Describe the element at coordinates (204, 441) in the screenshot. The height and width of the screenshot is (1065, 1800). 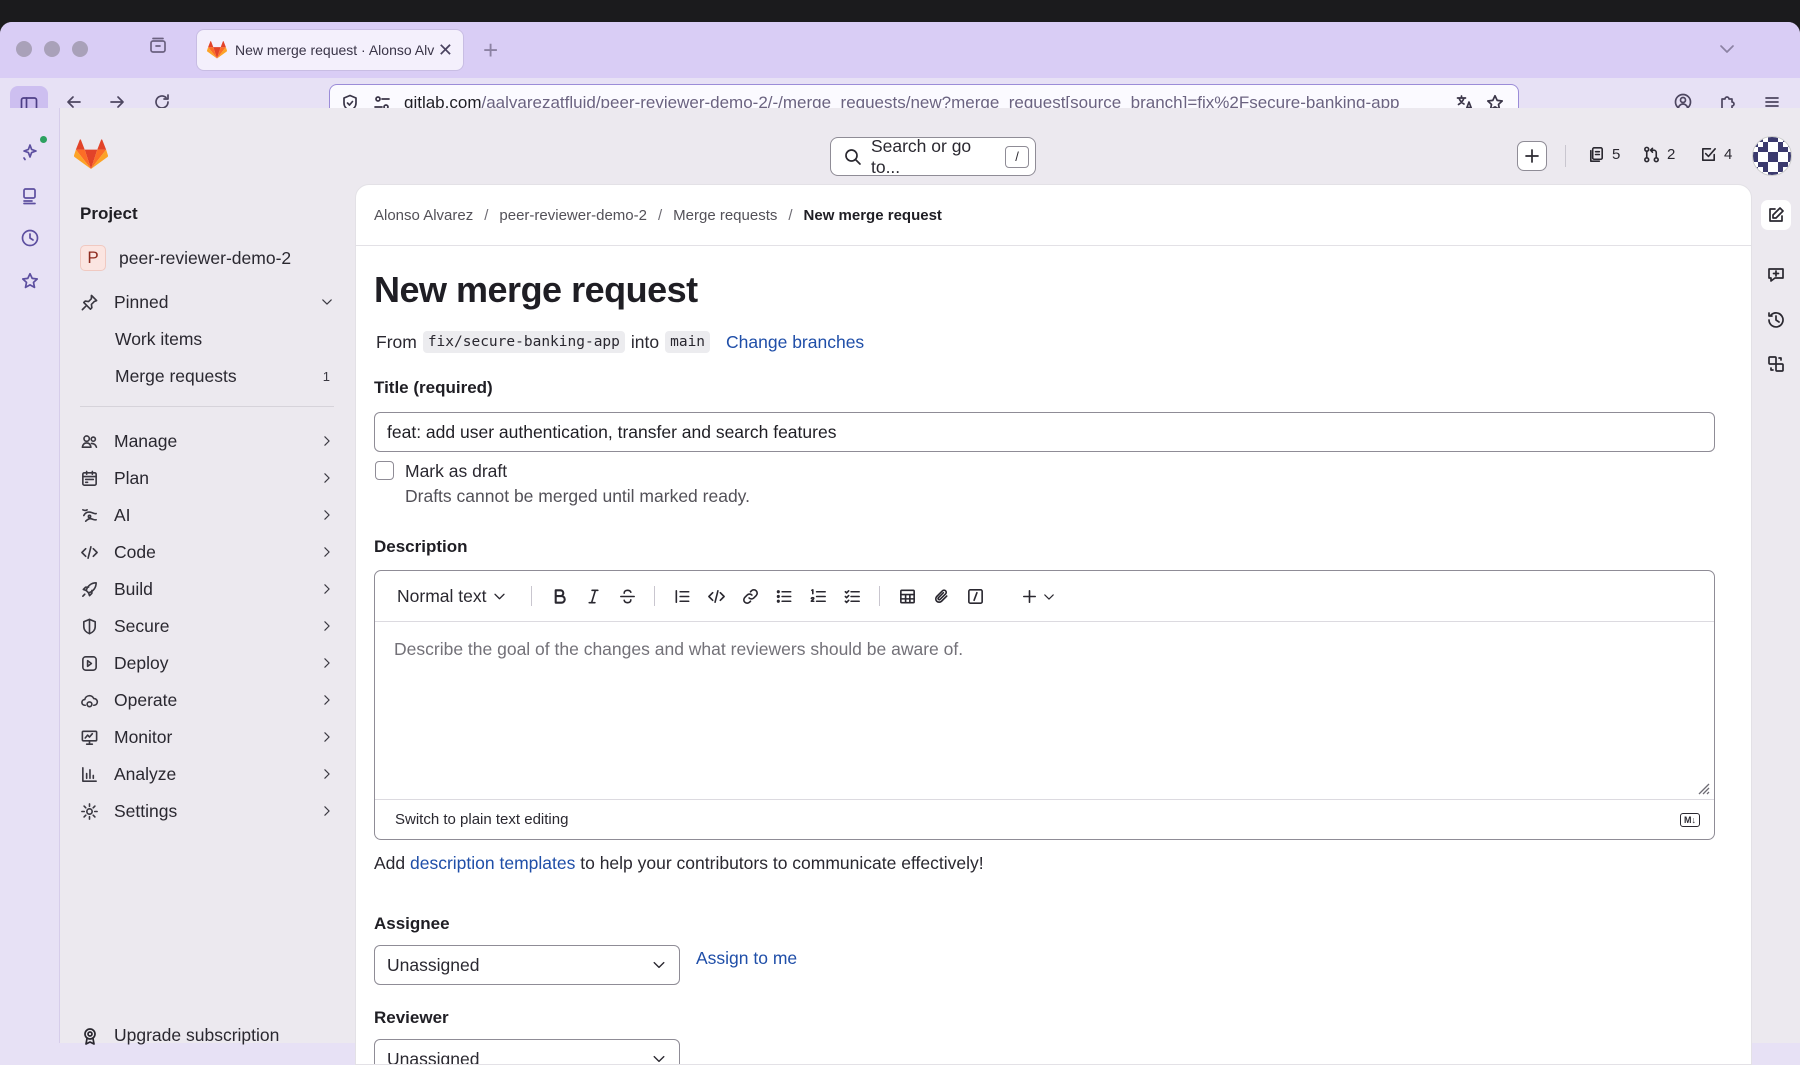
I see `sidebar-item-manage: Manage` at that location.